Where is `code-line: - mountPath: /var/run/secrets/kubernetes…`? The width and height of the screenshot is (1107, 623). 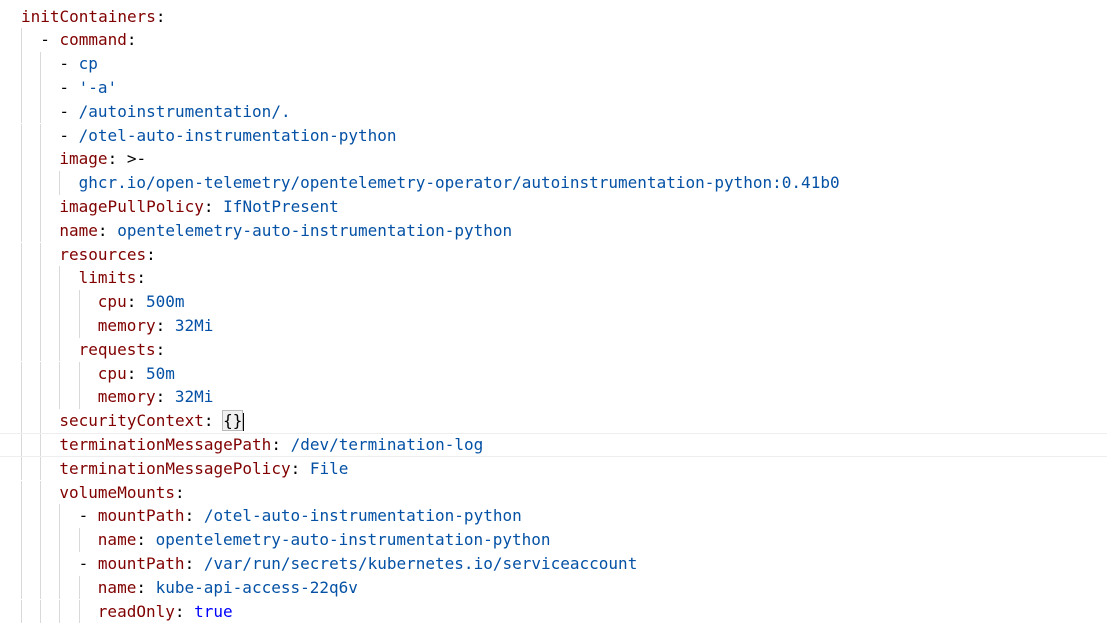
code-line: - mountPath: /var/run/secrets/kubernetes… is located at coordinates (553, 563).